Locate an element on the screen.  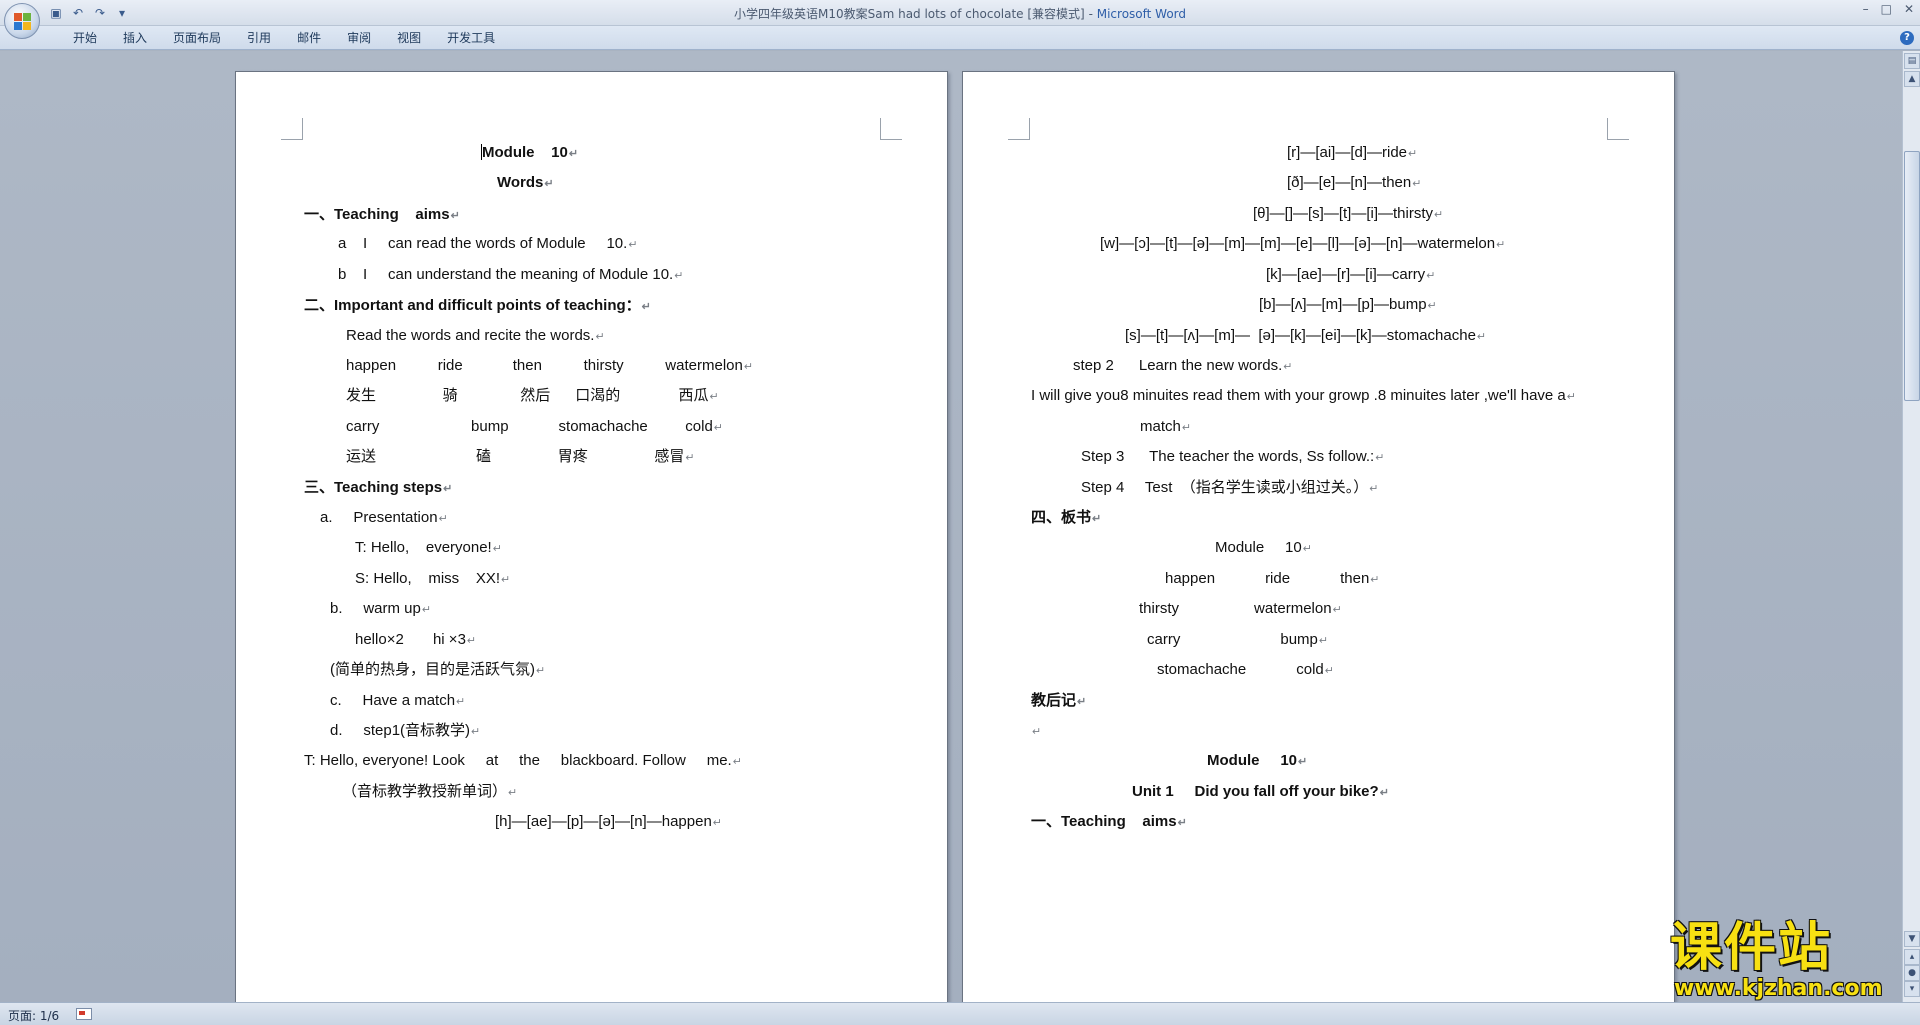
line-text: thirsty watermelon is located at coordinates (1235, 608).